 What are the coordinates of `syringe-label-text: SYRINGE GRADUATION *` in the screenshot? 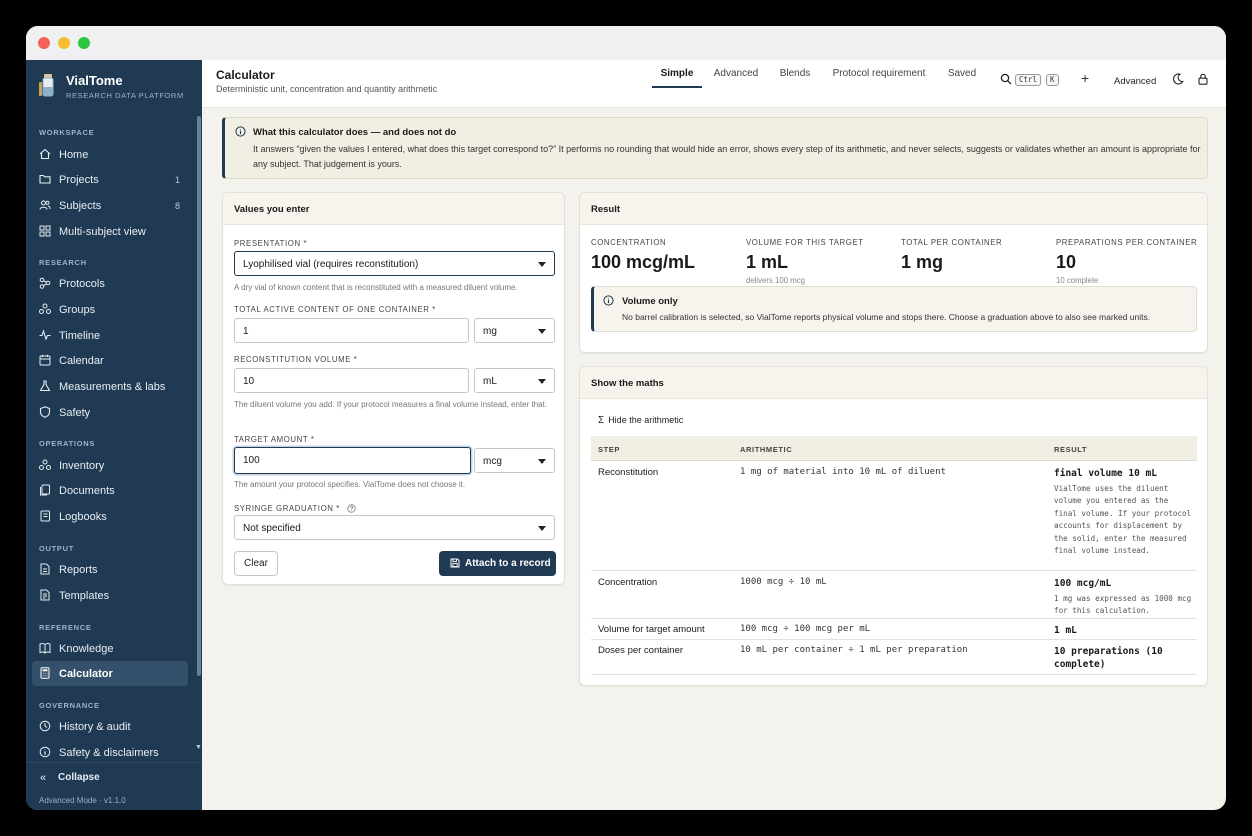 It's located at (287, 508).